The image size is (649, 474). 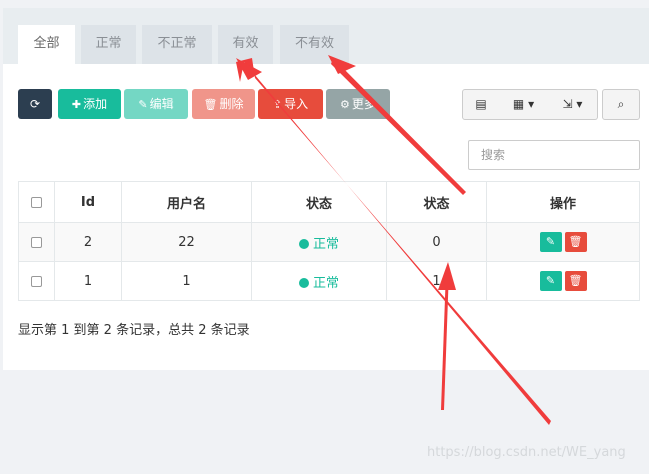 What do you see at coordinates (447, 276) in the screenshot?
I see `arrow-head-status-icon` at bounding box center [447, 276].